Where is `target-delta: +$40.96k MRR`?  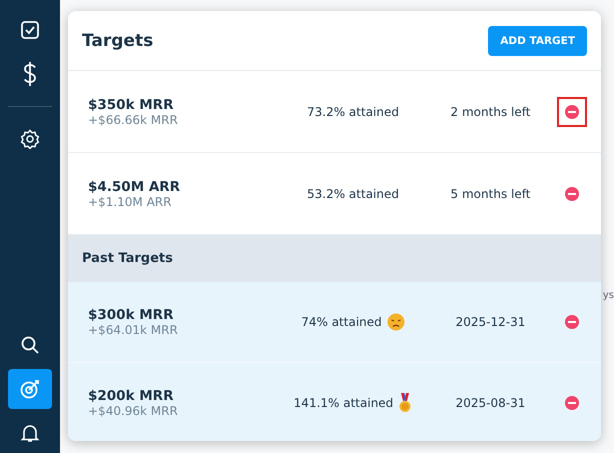
target-delta: +$40.96k MRR is located at coordinates (133, 411).